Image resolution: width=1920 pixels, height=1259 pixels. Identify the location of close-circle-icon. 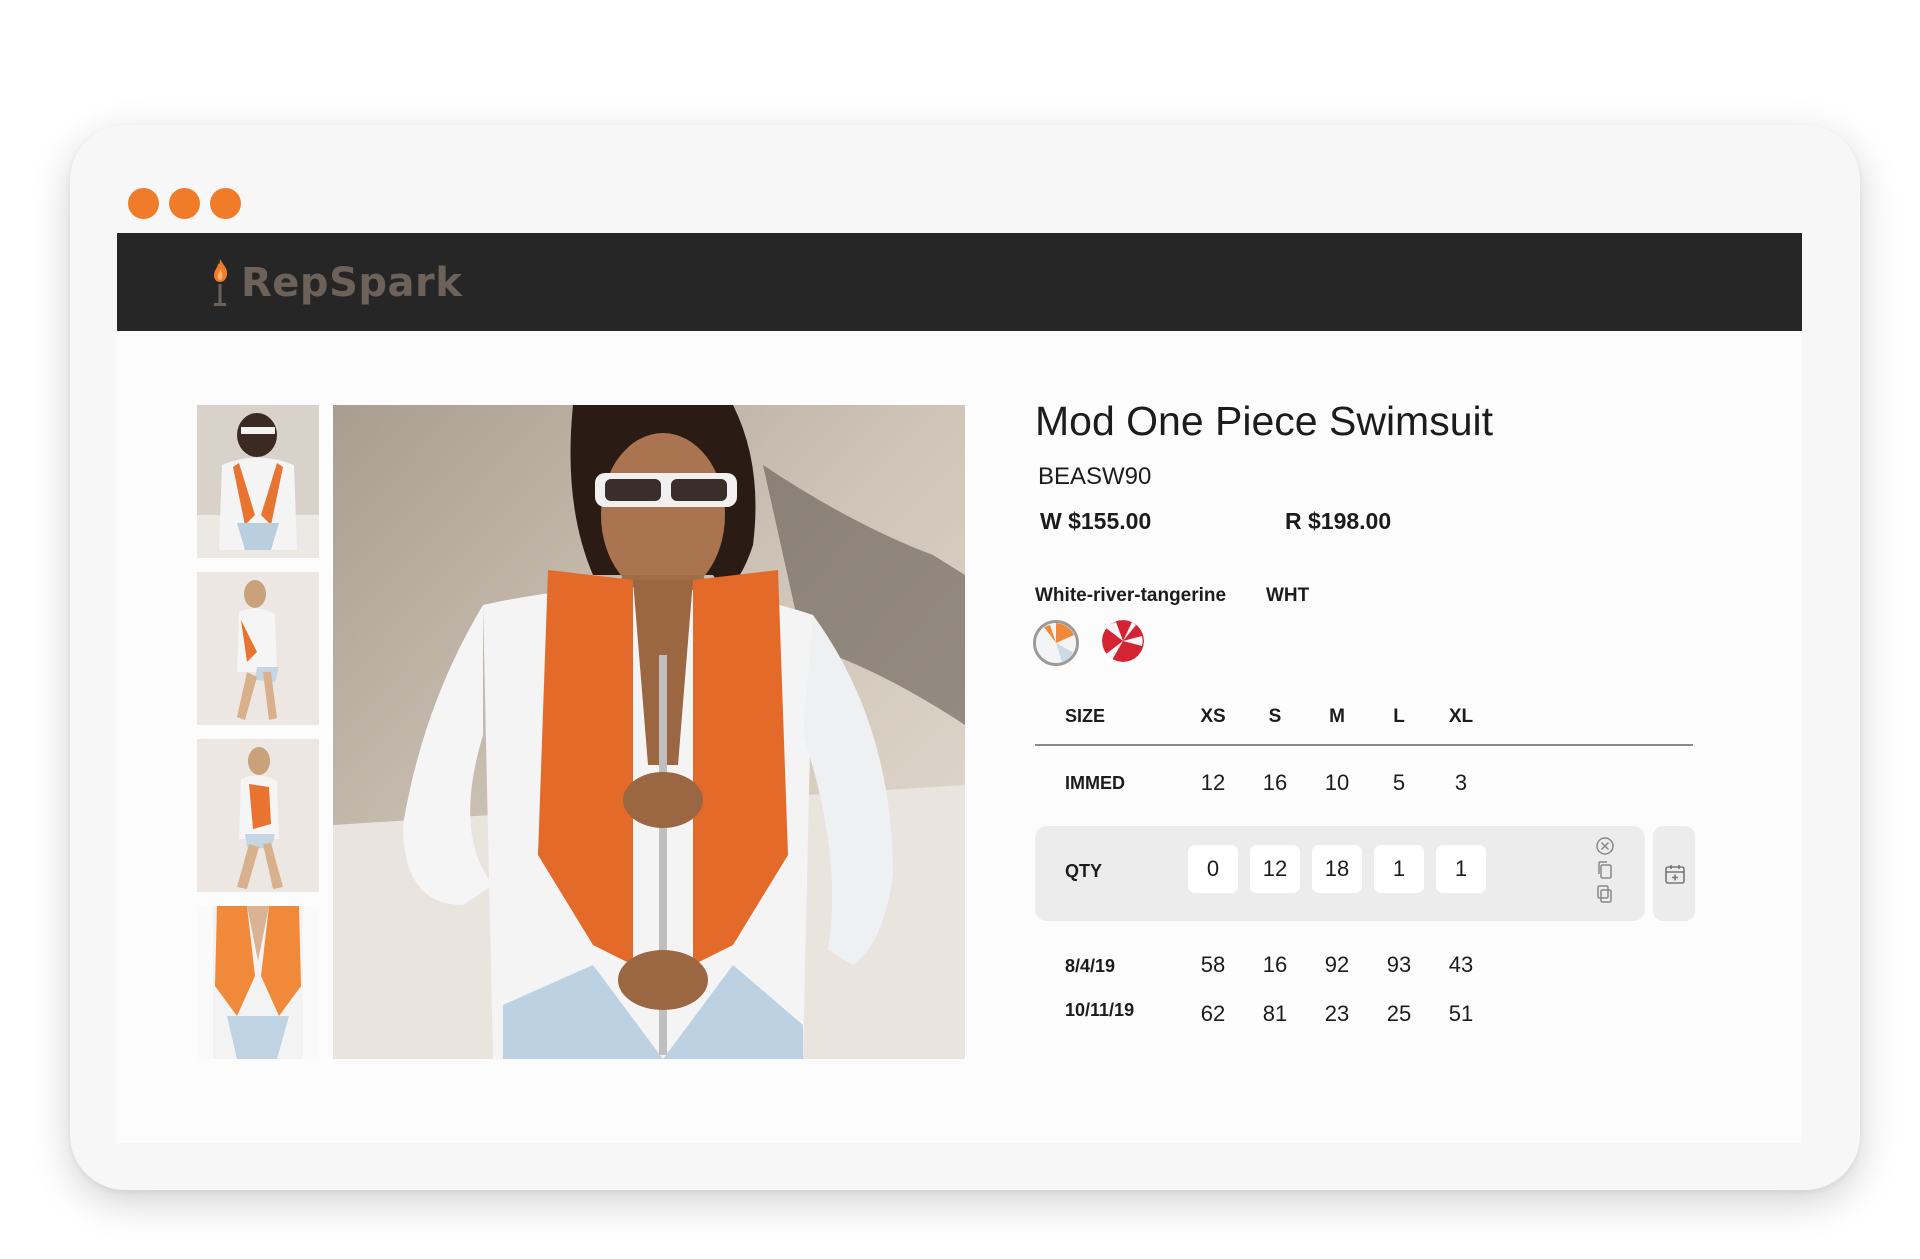
(1605, 846).